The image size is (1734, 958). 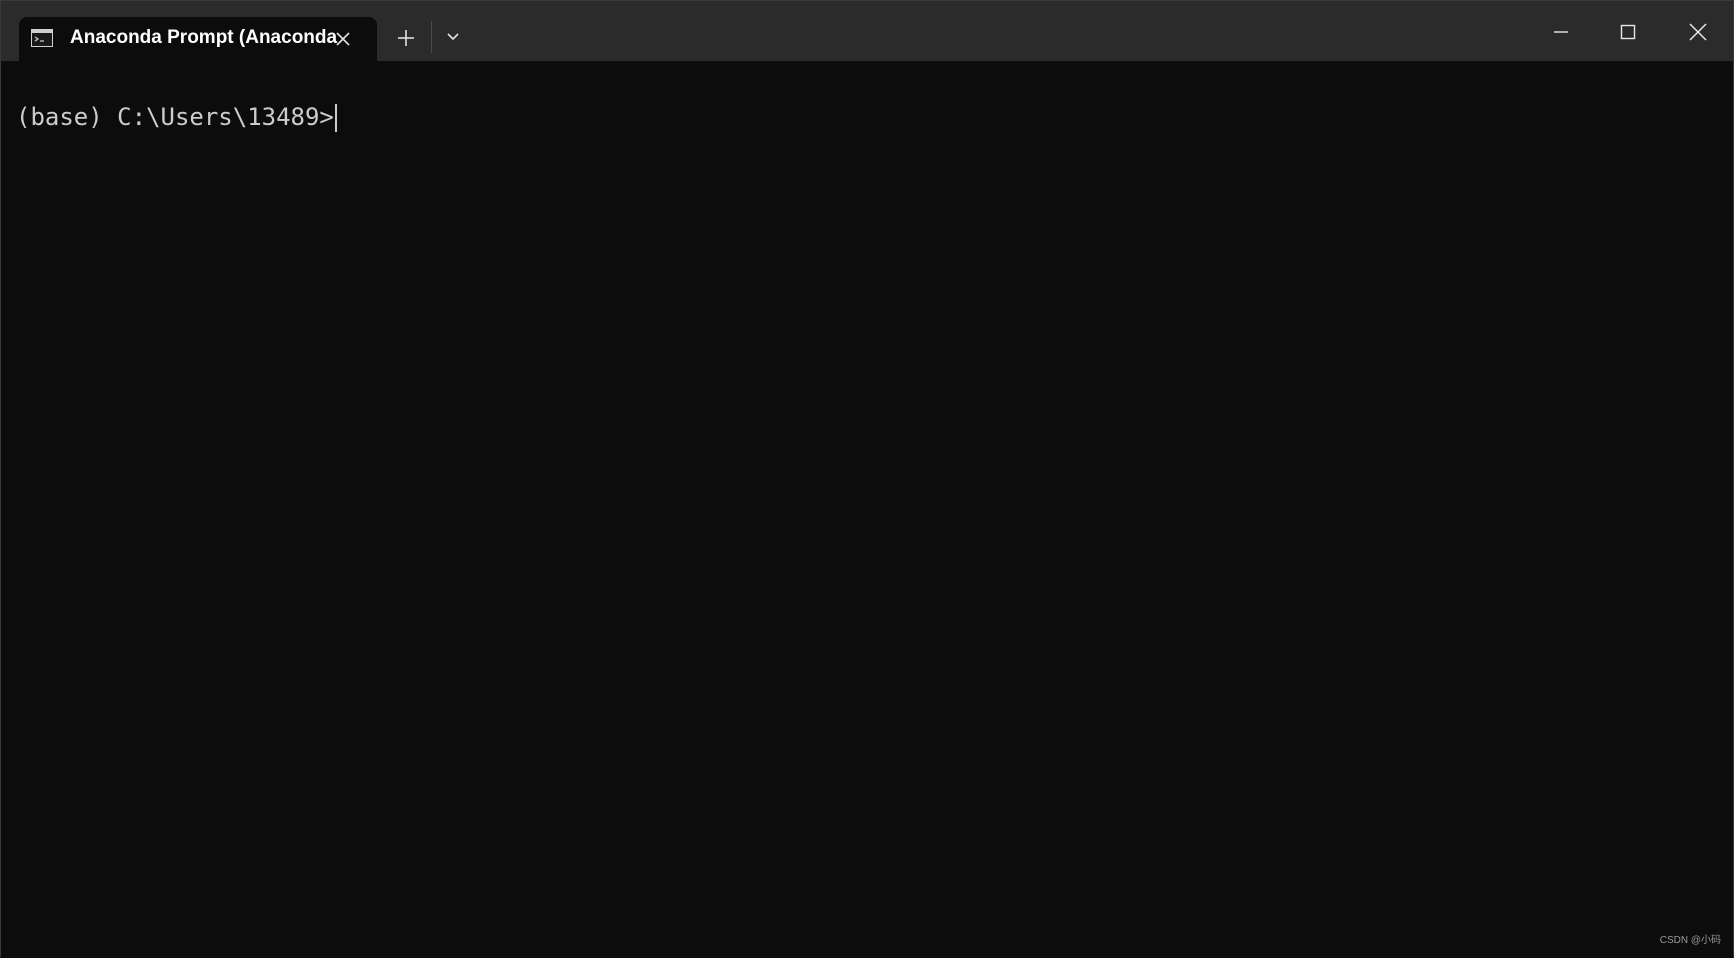 What do you see at coordinates (406, 38) in the screenshot?
I see `plus-icon` at bounding box center [406, 38].